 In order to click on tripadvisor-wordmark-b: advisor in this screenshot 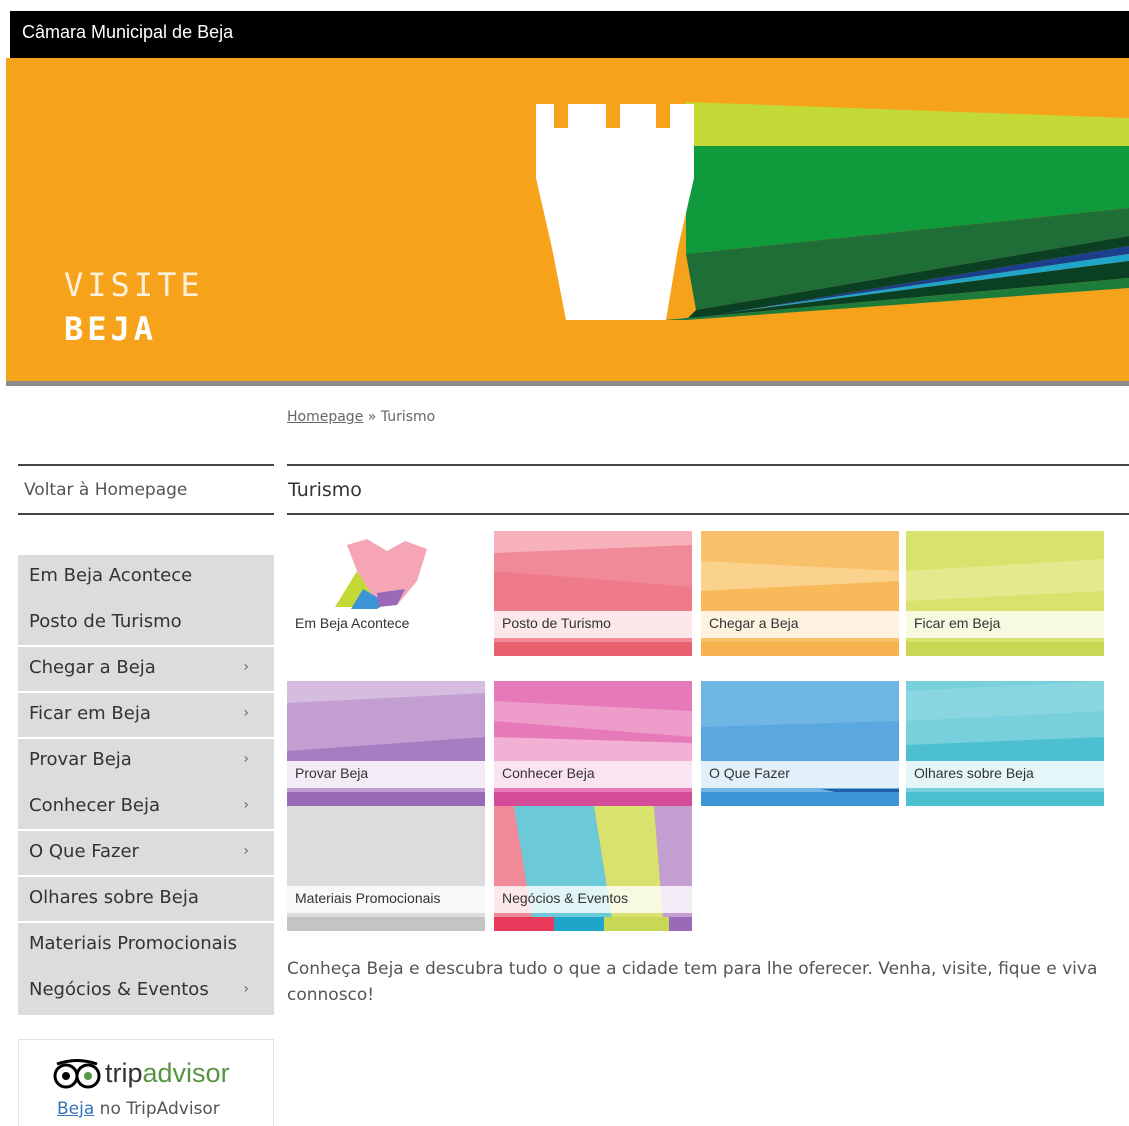, I will do `click(186, 1073)`.